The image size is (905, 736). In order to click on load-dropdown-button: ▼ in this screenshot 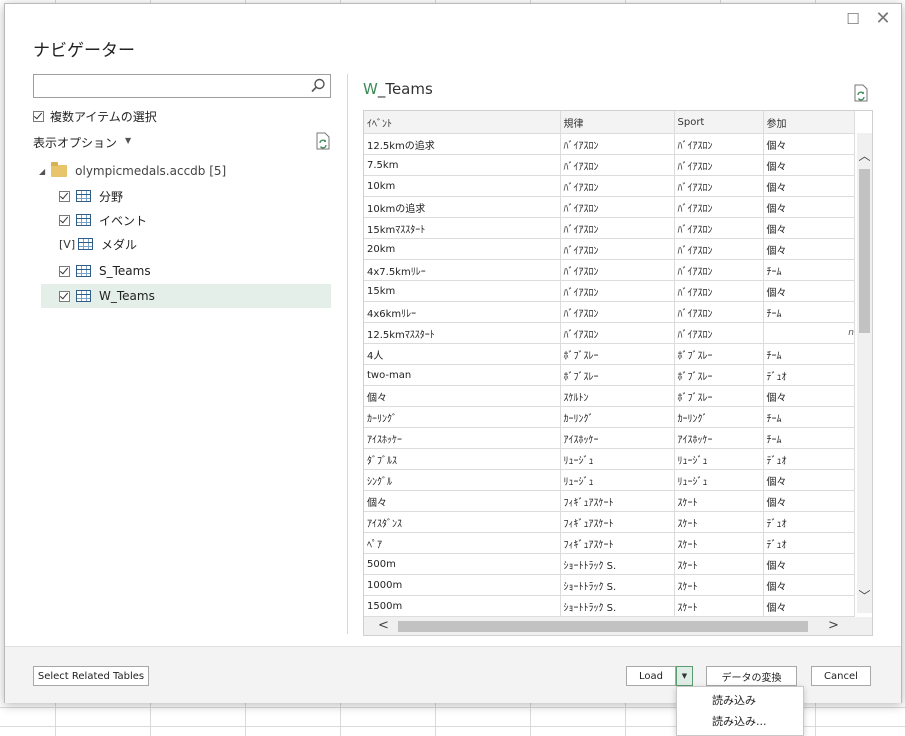, I will do `click(684, 676)`.